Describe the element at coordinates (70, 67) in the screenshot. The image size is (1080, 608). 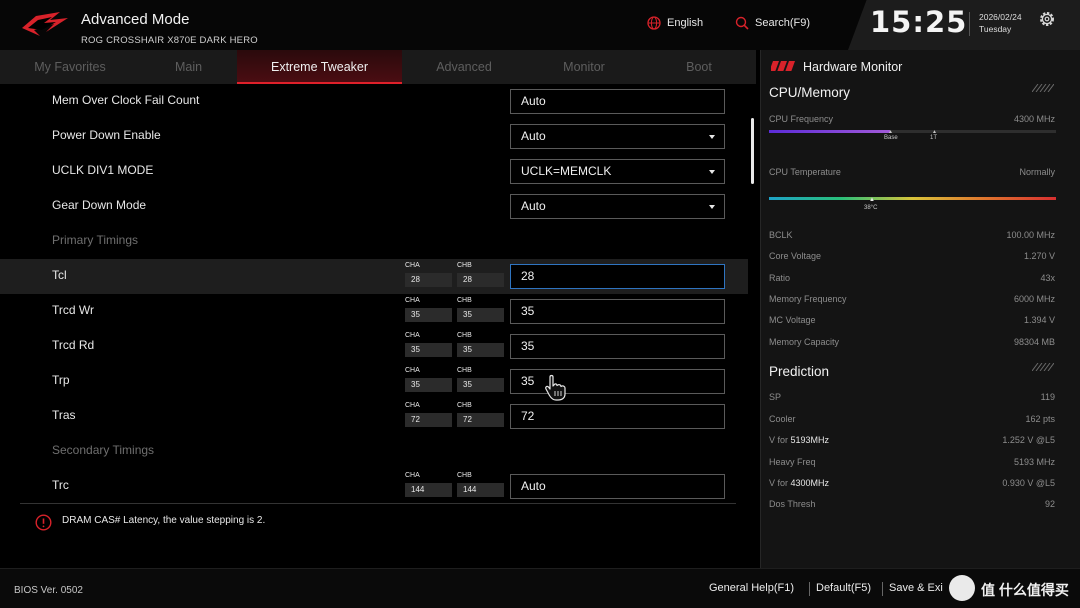
I see `tab-my-favorites: My Favorites` at that location.